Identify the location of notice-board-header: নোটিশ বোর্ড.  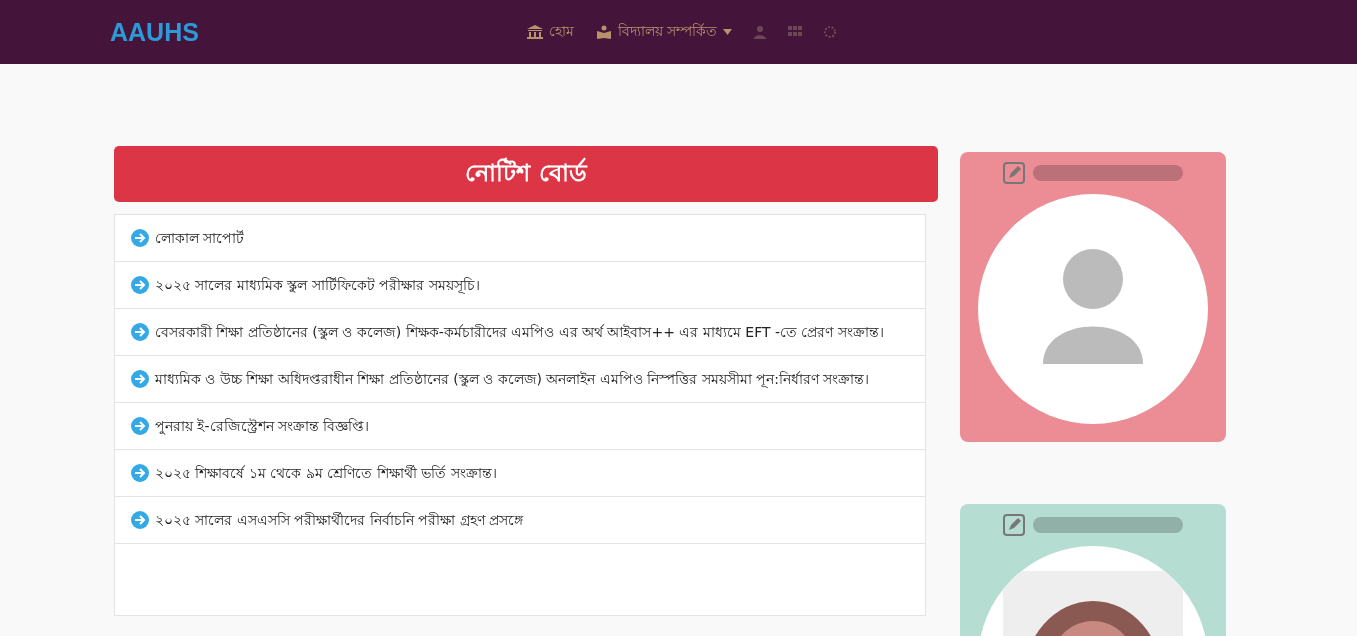
(526, 174).